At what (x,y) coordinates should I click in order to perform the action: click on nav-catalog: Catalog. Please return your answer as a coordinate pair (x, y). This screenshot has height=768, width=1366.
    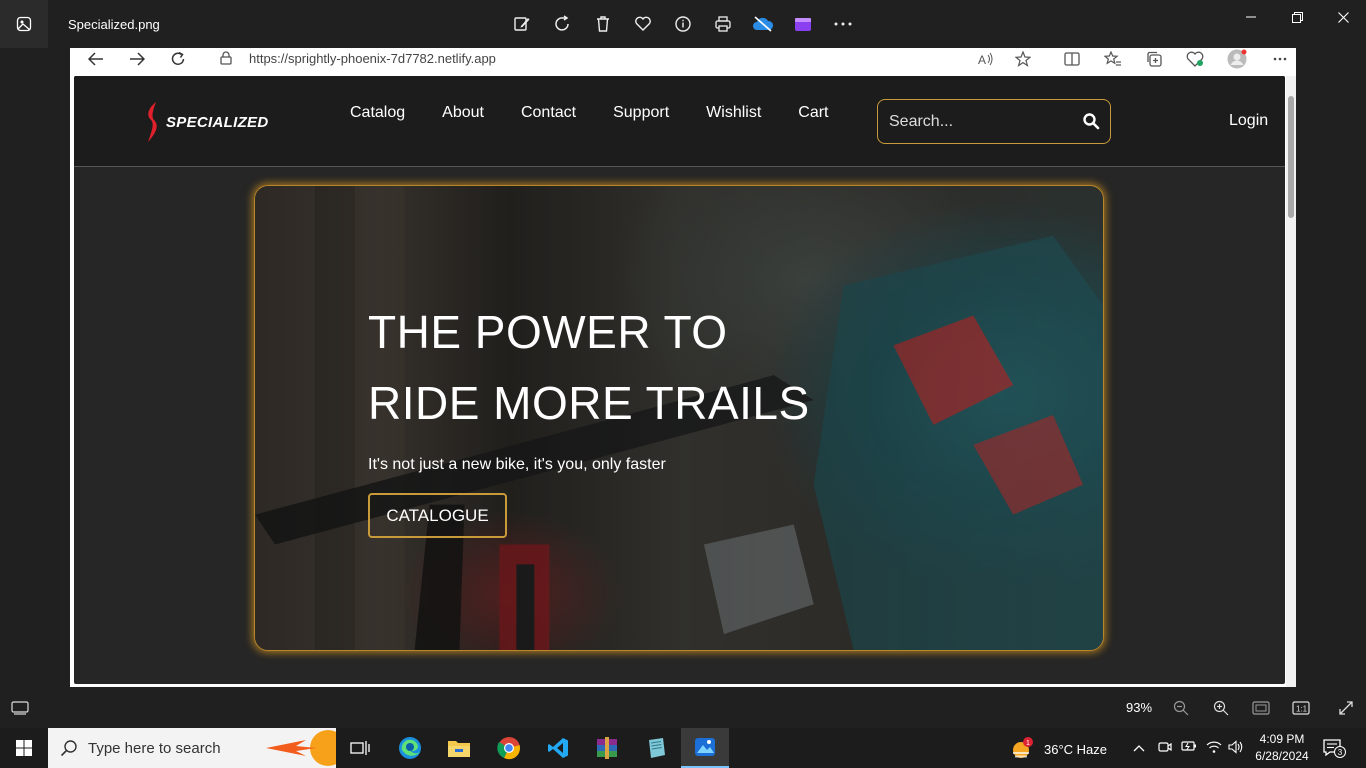
    Looking at the image, I should click on (377, 113).